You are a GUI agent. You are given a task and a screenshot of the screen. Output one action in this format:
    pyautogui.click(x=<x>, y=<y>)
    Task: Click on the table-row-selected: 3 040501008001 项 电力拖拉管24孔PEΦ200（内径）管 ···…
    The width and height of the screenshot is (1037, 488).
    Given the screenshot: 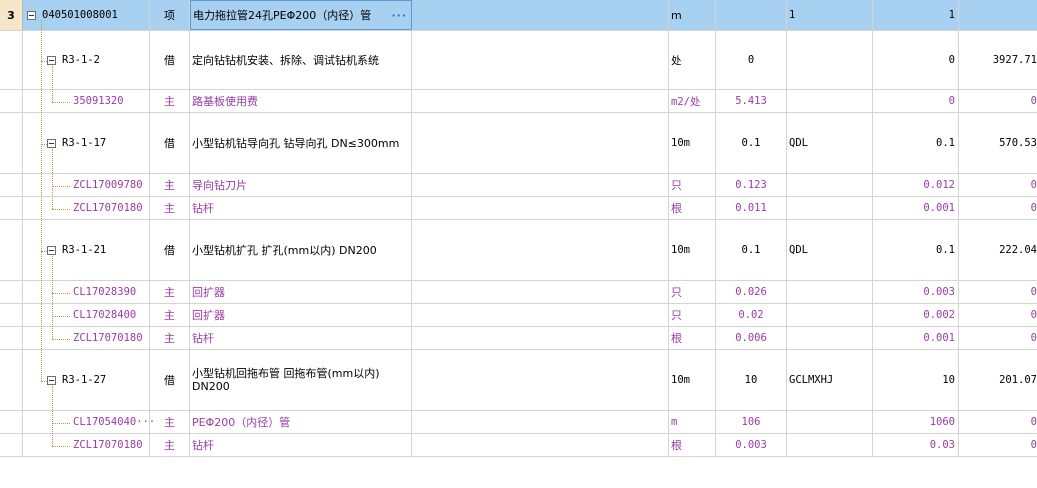 What is the action you would take?
    pyautogui.click(x=518, y=15)
    